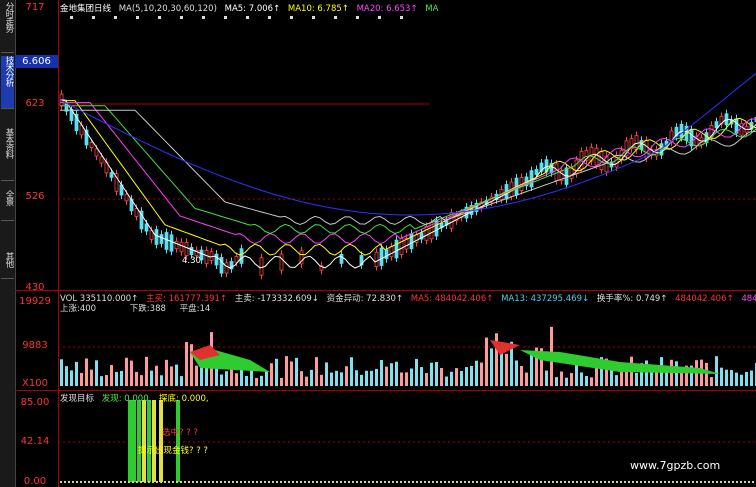 The width and height of the screenshot is (756, 487). Describe the element at coordinates (184, 399) in the screenshot. I see `indicator-bottom: 探底: 0.000,` at that location.